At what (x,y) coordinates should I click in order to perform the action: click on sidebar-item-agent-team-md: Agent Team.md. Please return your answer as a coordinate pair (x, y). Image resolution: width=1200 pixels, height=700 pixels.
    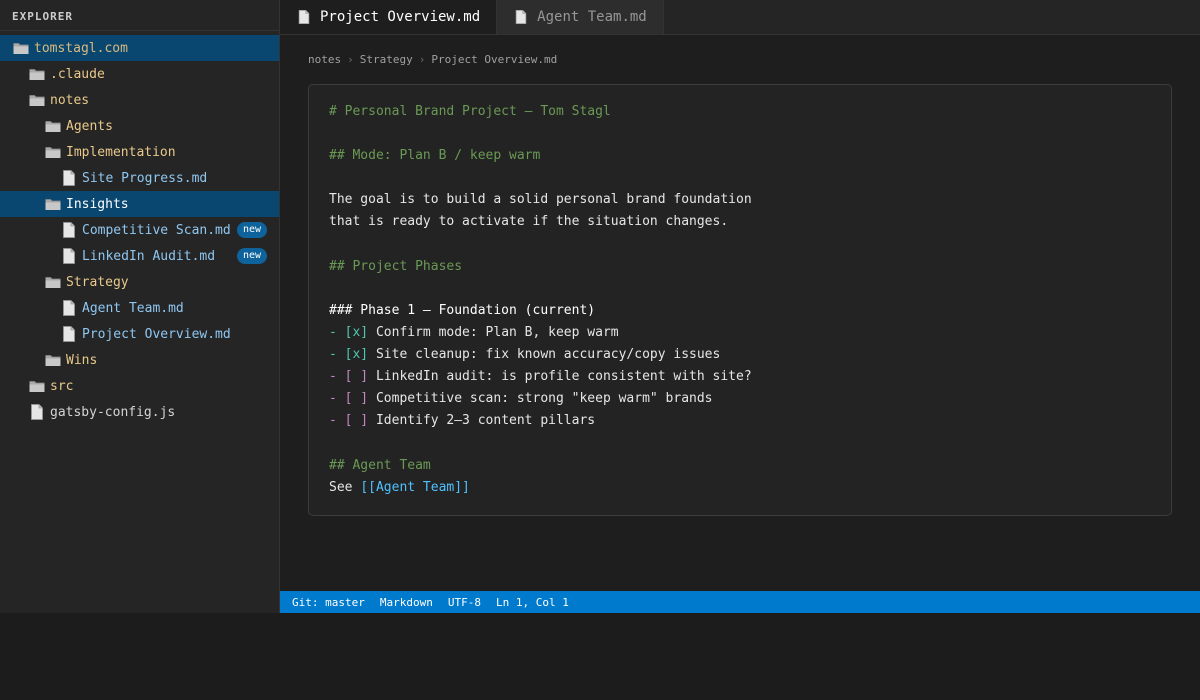
    Looking at the image, I should click on (139, 308).